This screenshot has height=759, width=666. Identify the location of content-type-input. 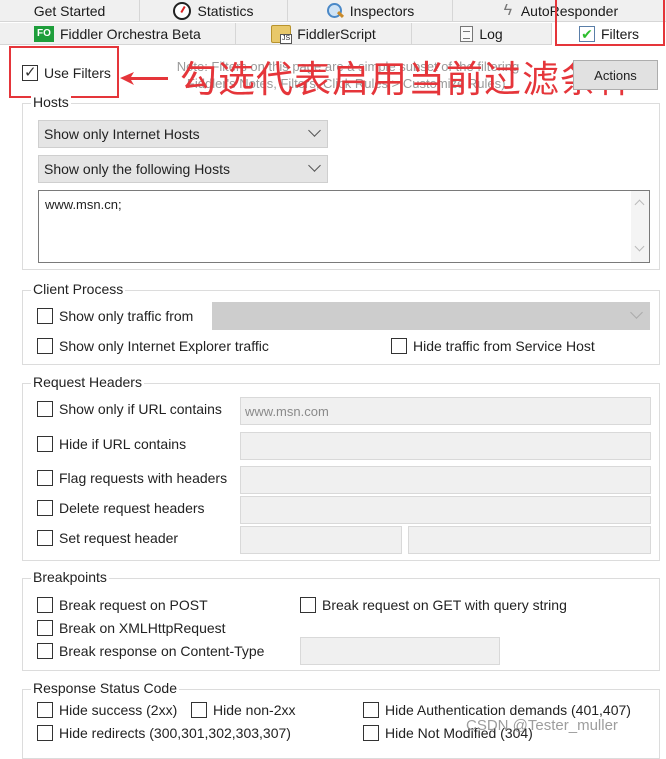
(400, 651).